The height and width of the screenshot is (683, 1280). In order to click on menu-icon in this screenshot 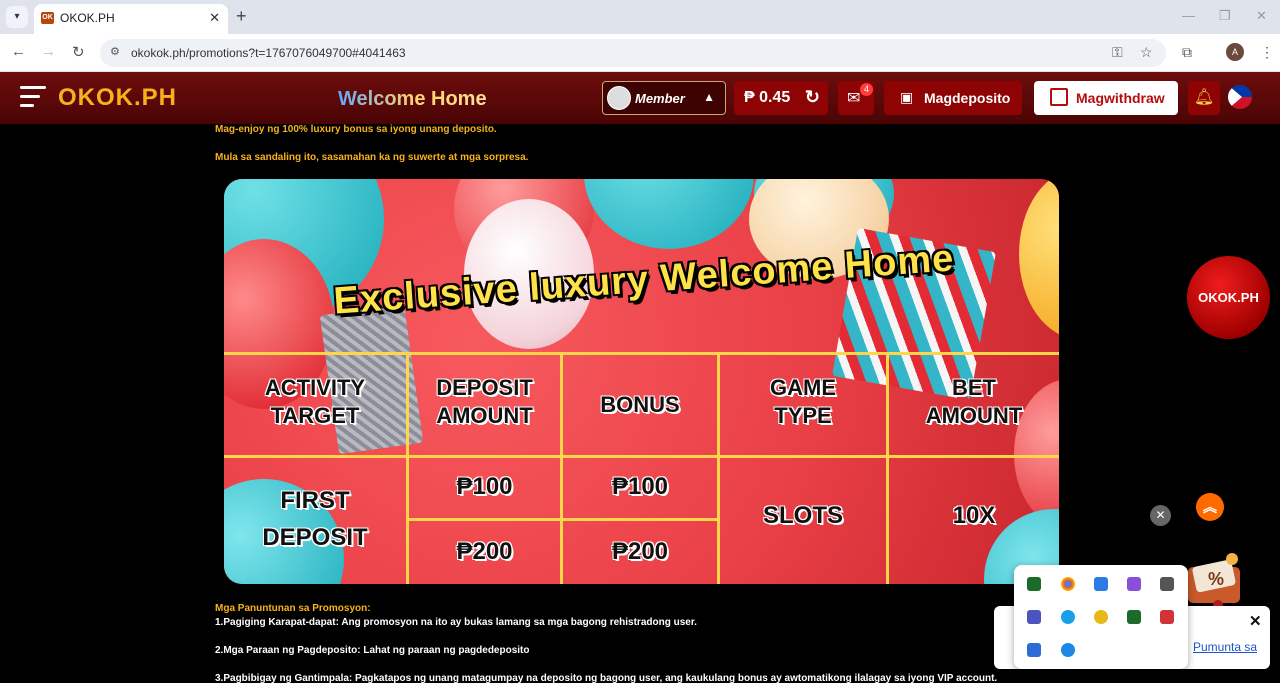, I will do `click(33, 97)`.